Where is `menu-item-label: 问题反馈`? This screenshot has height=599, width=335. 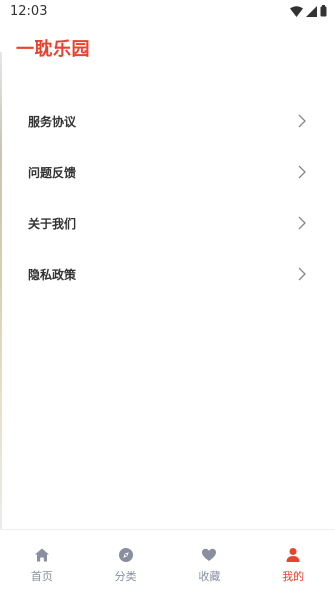 menu-item-label: 问题反馈 is located at coordinates (52, 173).